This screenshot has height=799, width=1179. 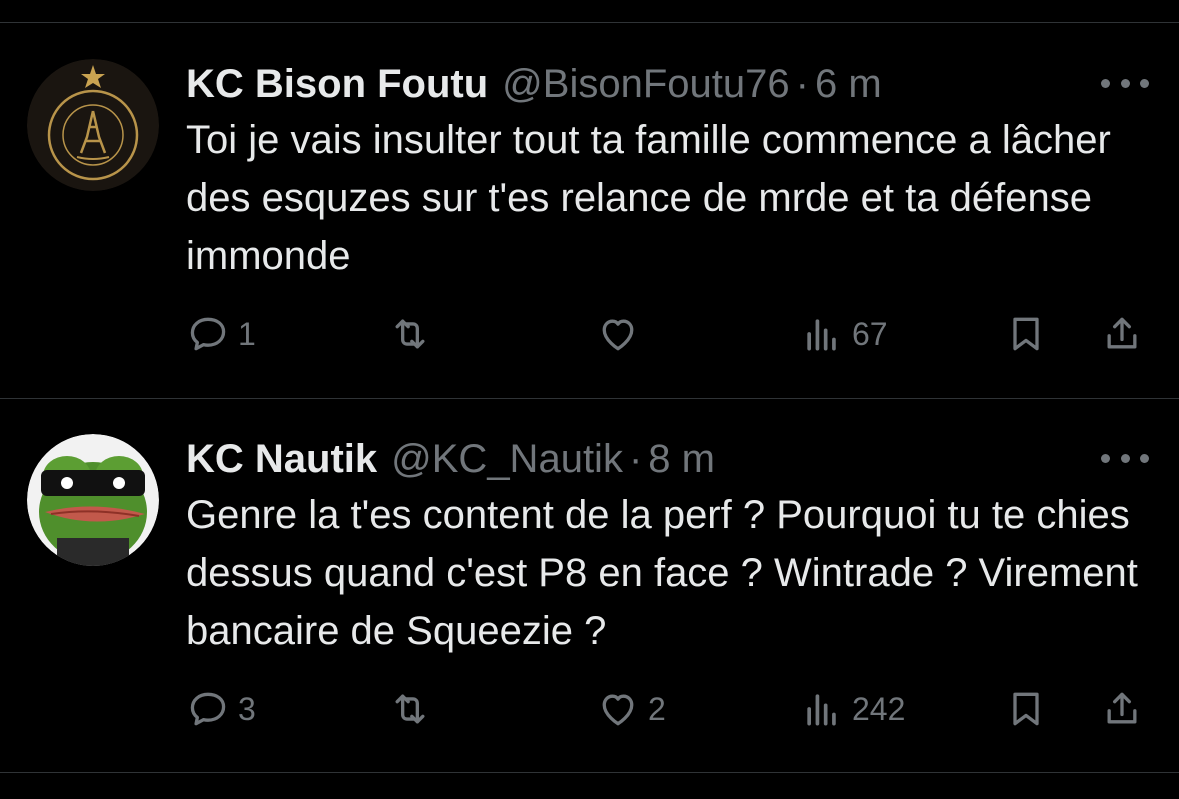 I want to click on pepe-frog-sunglasses-avatar, so click(x=93, y=500).